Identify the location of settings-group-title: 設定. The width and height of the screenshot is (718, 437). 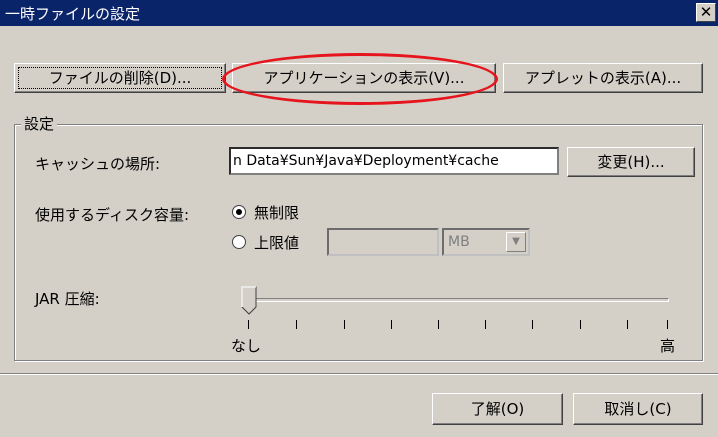
(39, 123).